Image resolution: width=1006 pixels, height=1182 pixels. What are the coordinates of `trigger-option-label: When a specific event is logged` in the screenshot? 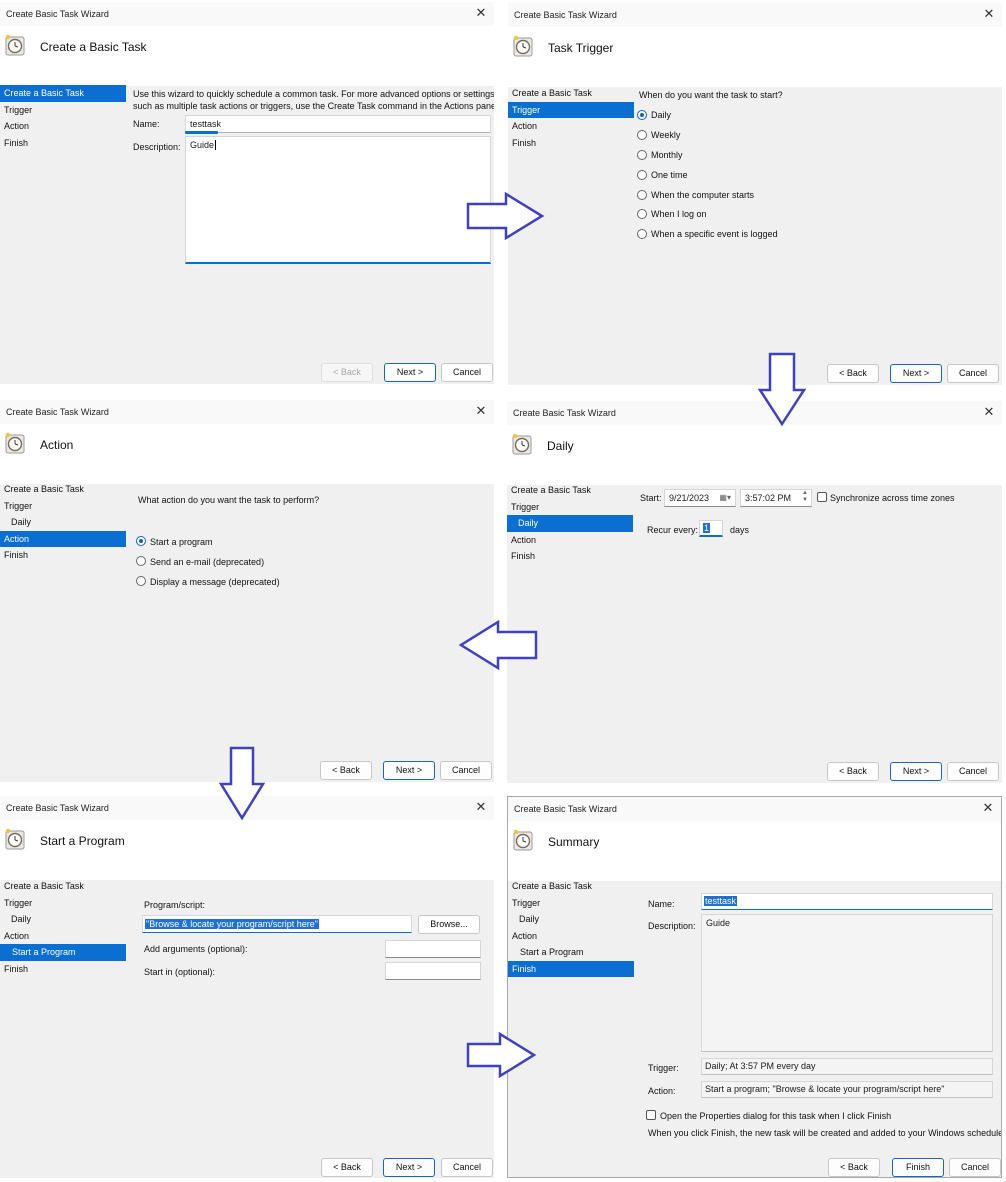 It's located at (714, 234).